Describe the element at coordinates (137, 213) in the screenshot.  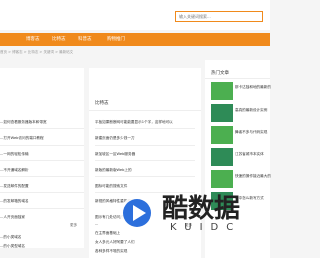
I see `play-logo-icon` at that location.